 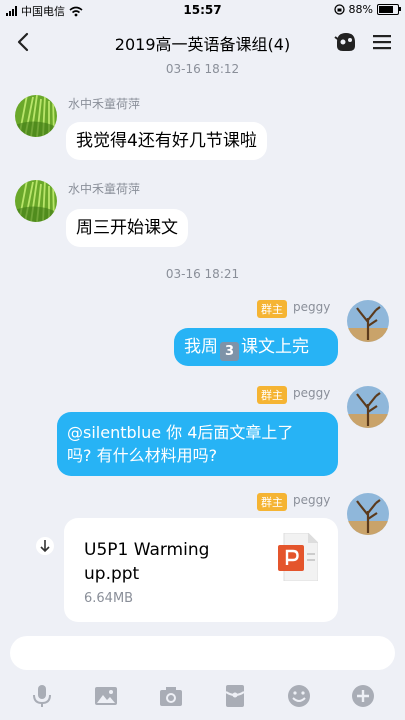 I want to click on back-icon, so click(x=24, y=42).